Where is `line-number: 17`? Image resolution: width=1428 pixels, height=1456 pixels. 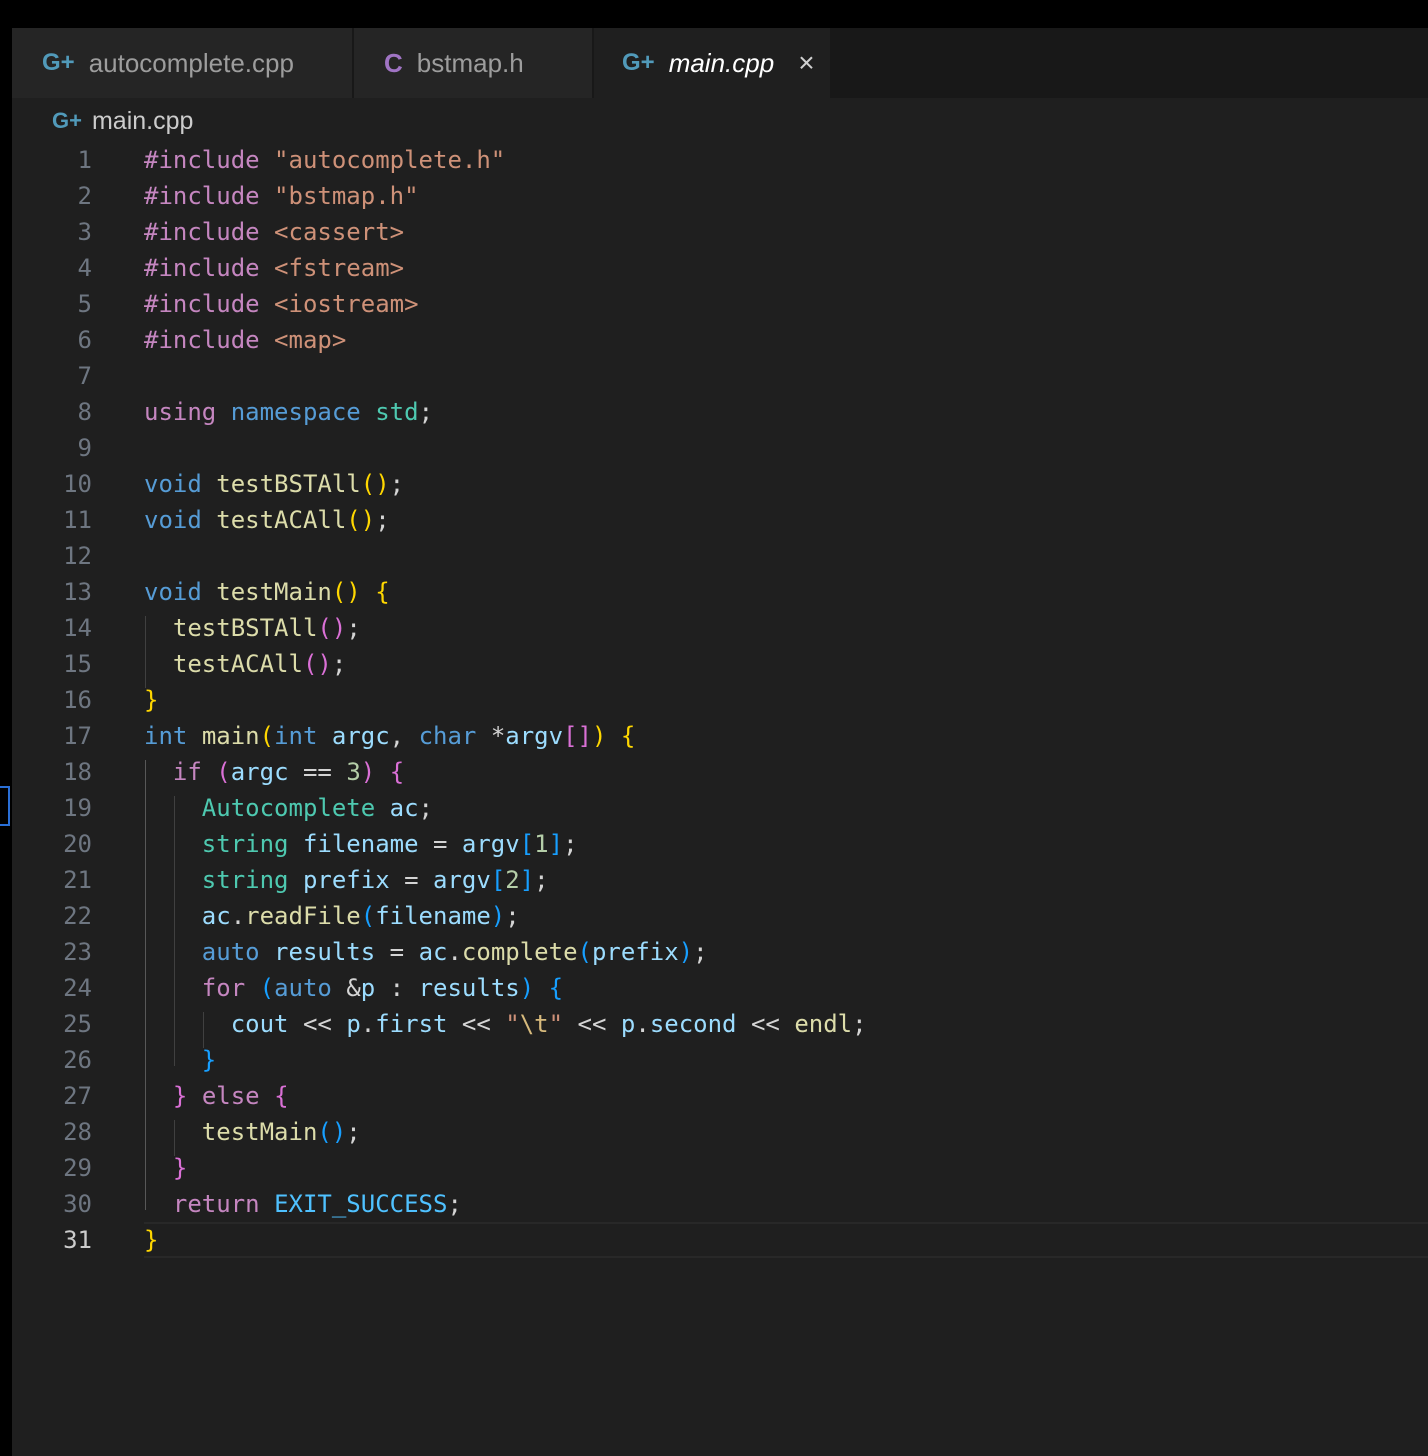 line-number: 17 is located at coordinates (77, 736).